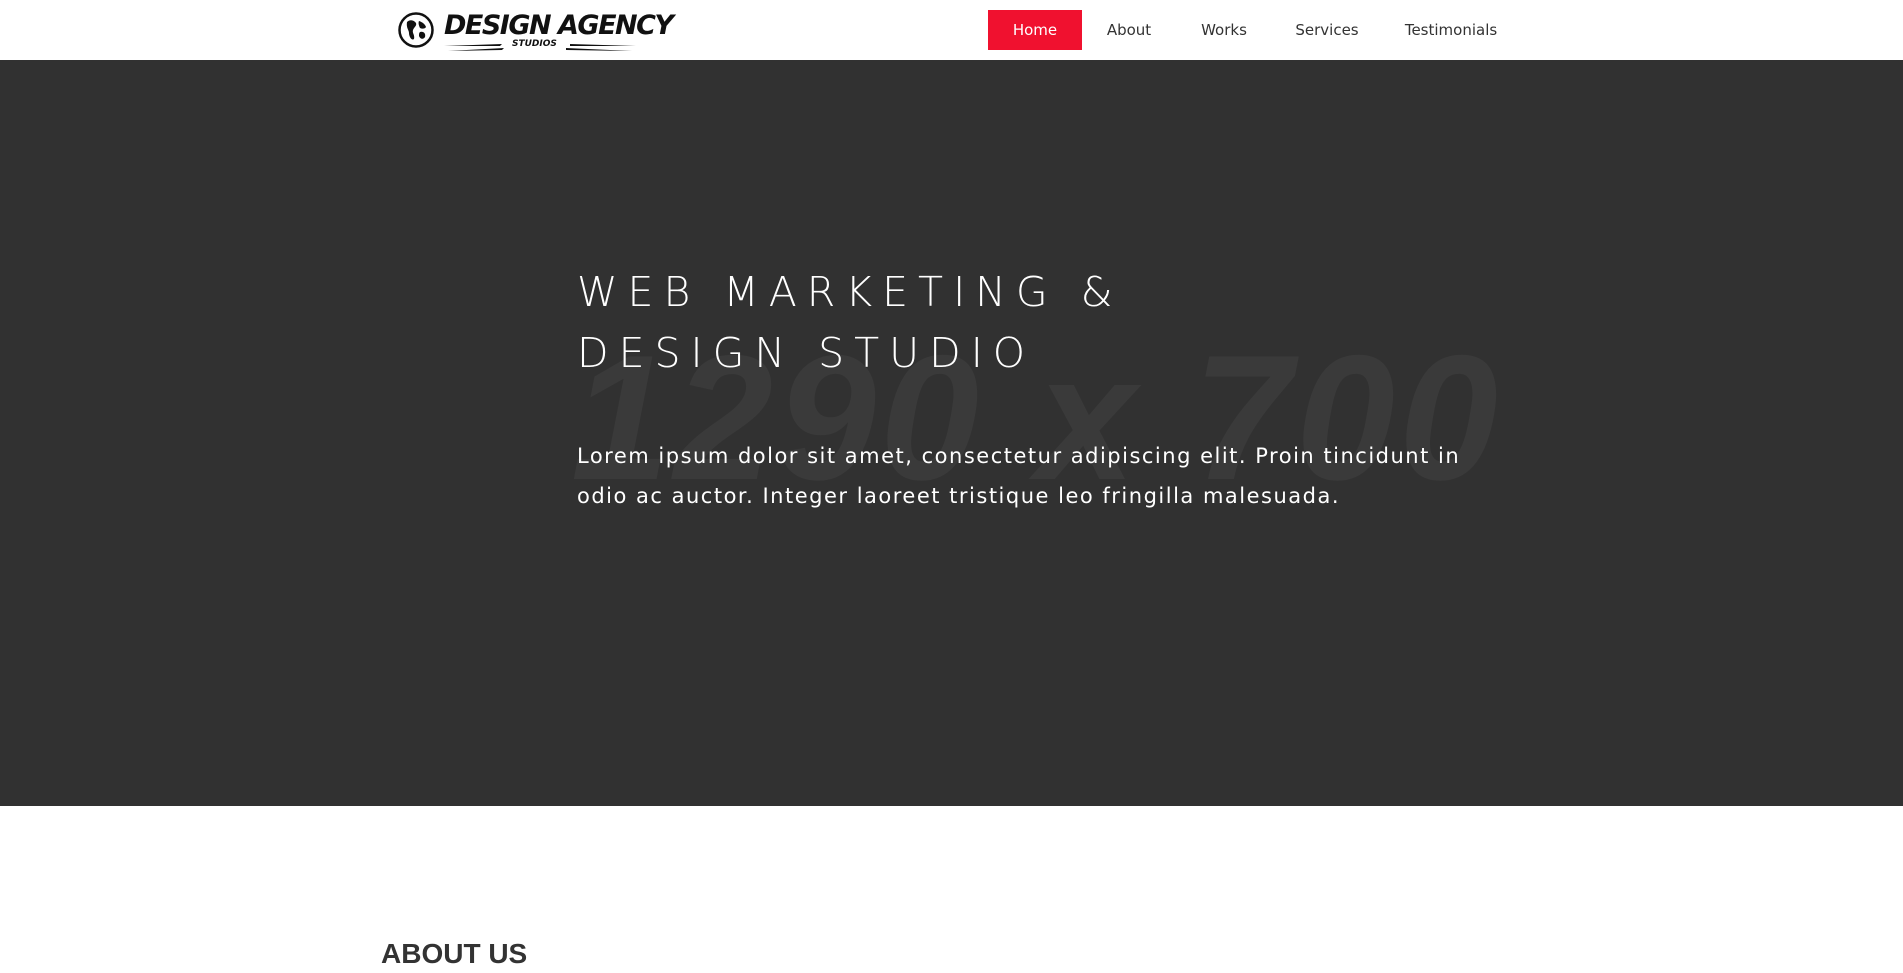 This screenshot has width=1903, height=973. I want to click on nav-testimonials: Testimonials, so click(1451, 30).